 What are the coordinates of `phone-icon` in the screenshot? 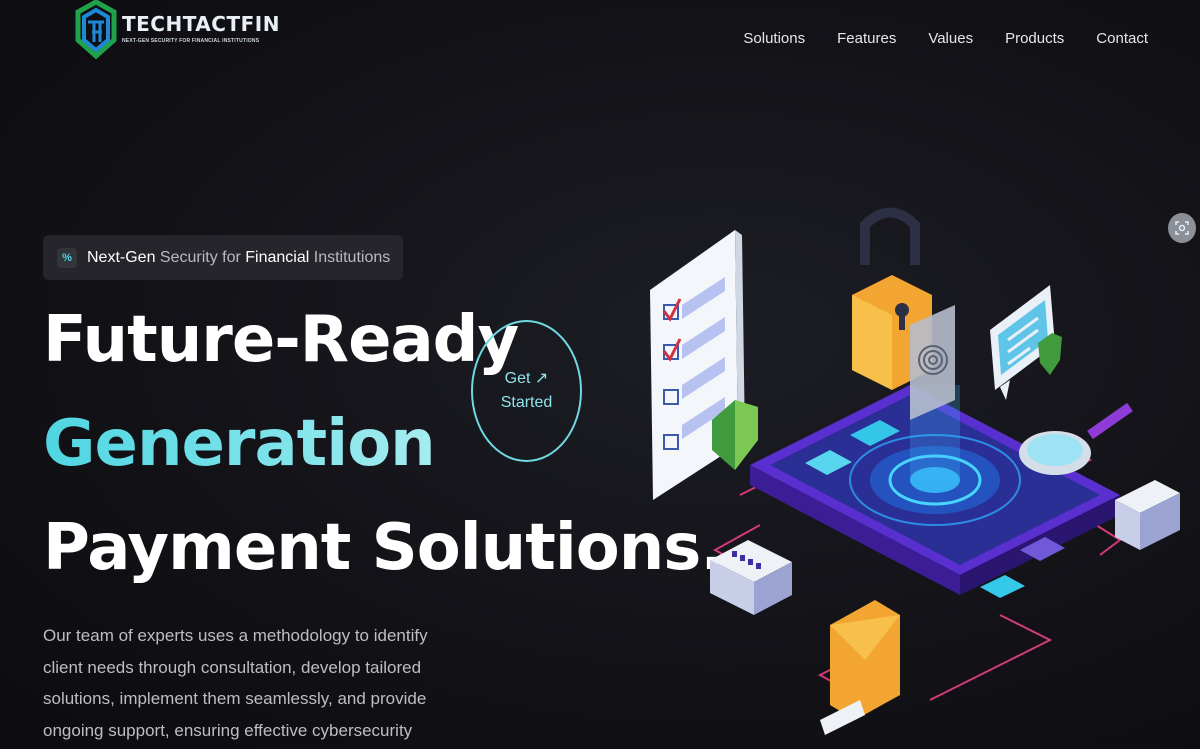 It's located at (935, 491).